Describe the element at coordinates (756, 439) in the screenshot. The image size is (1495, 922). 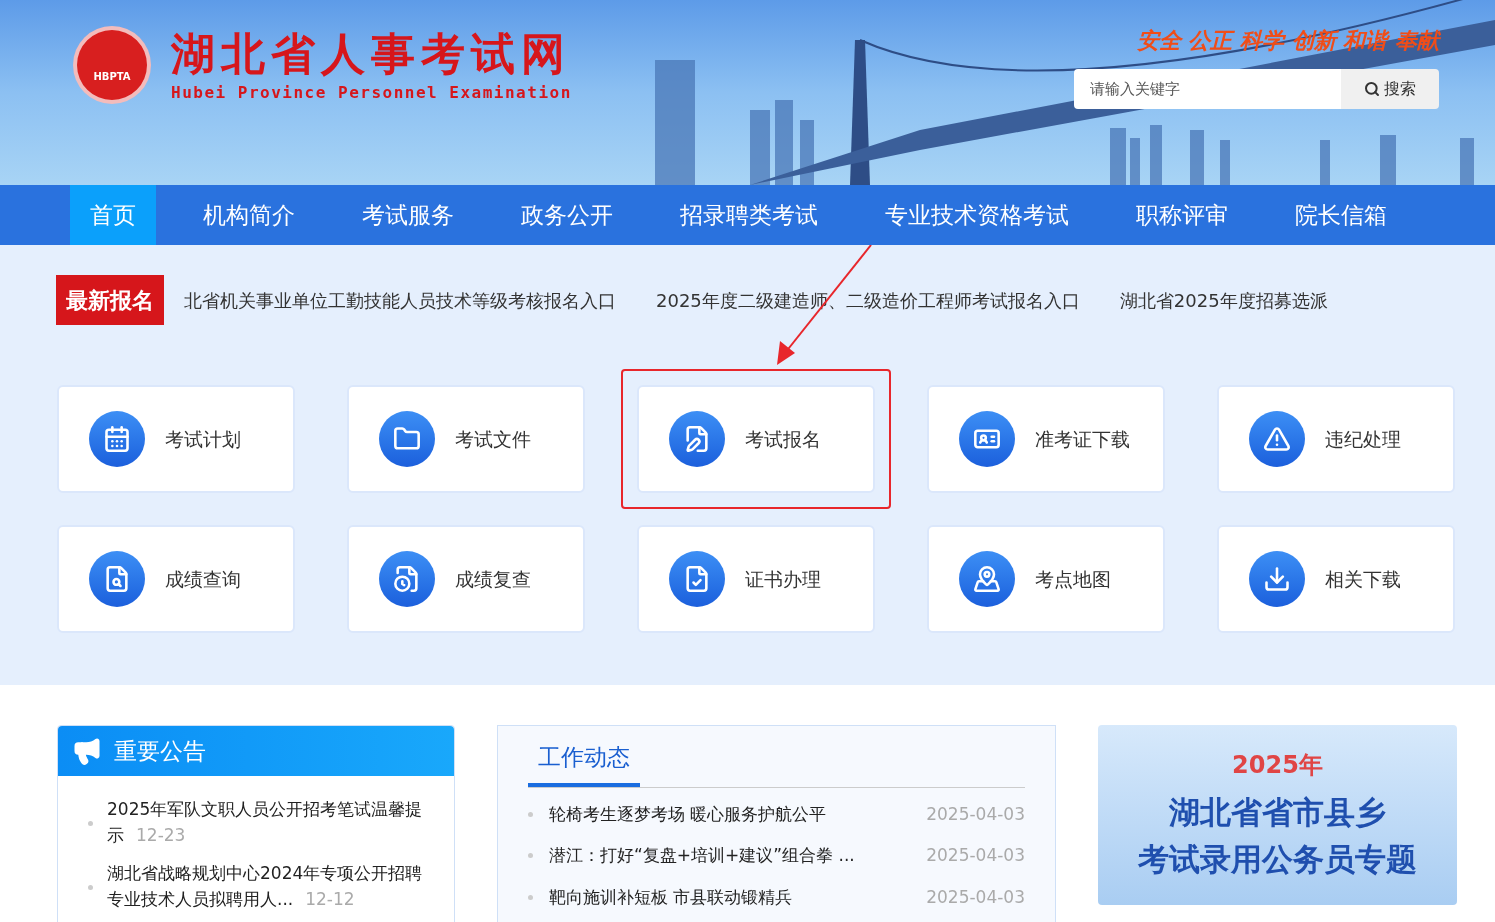
I see `service-tile: 考试报名` at that location.